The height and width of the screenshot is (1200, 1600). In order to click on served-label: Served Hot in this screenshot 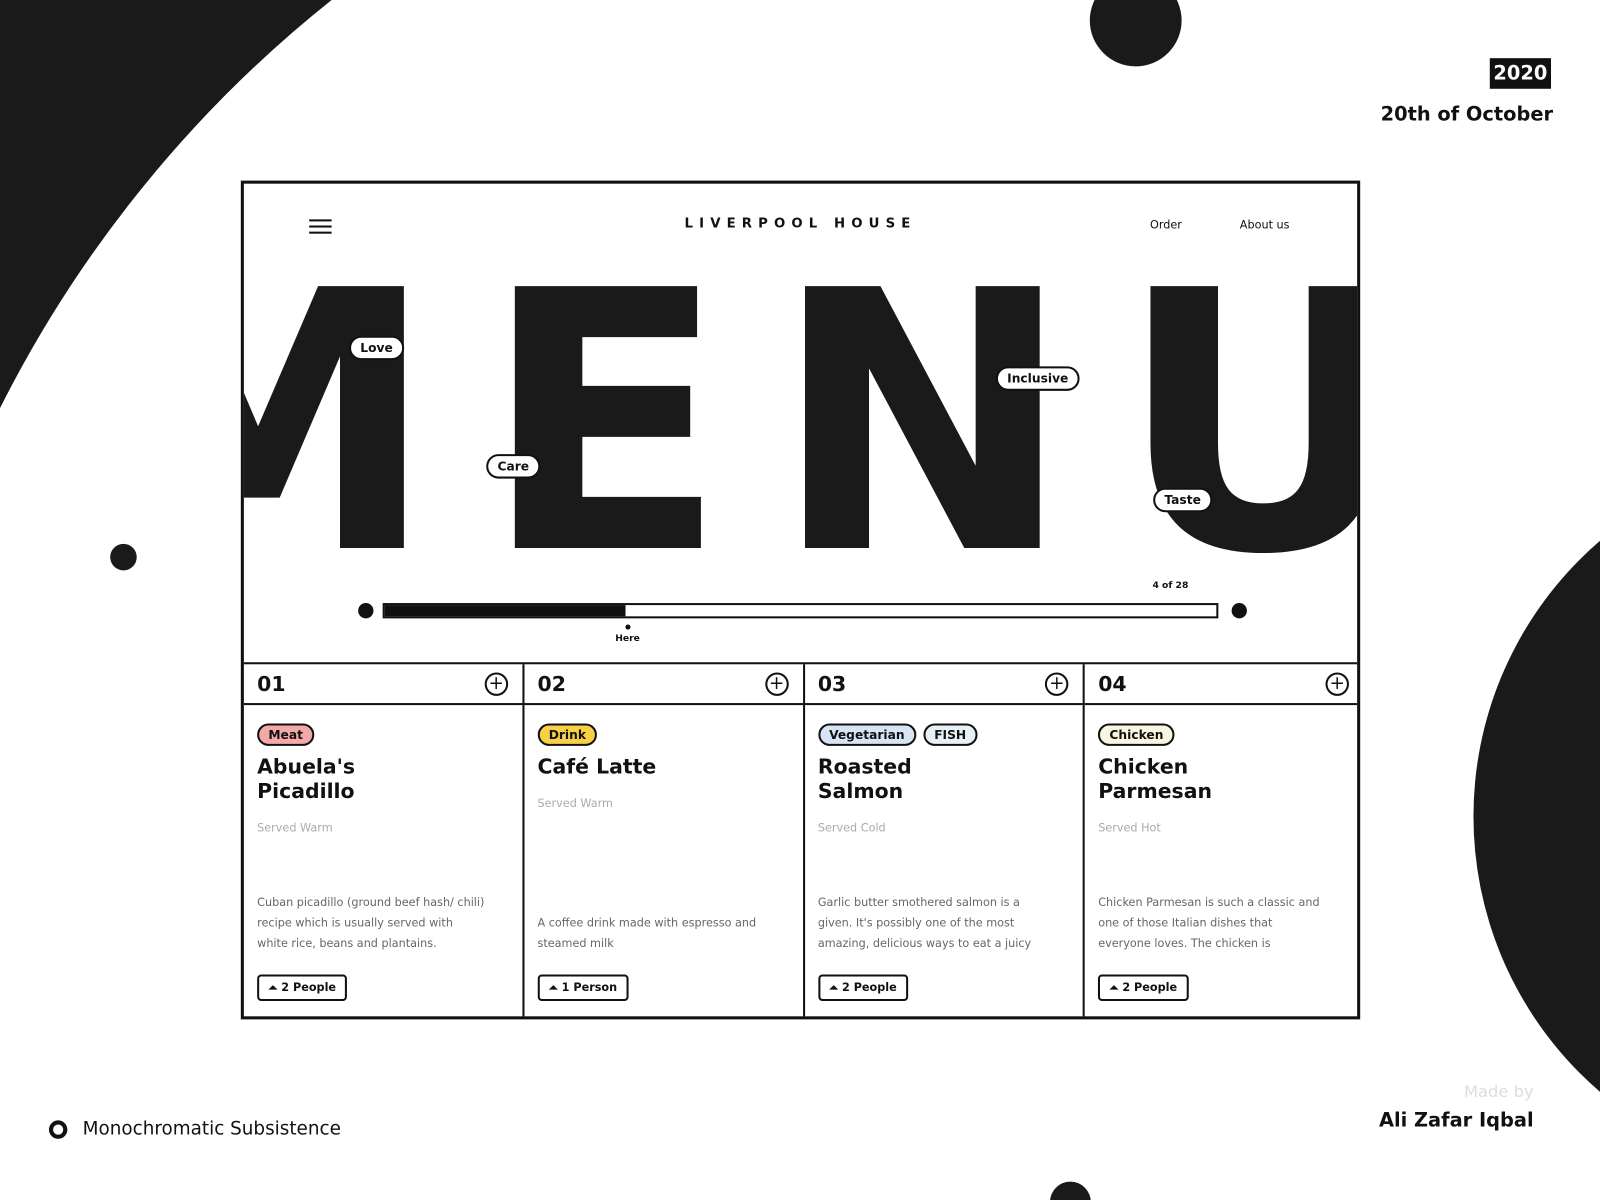, I will do `click(1129, 828)`.